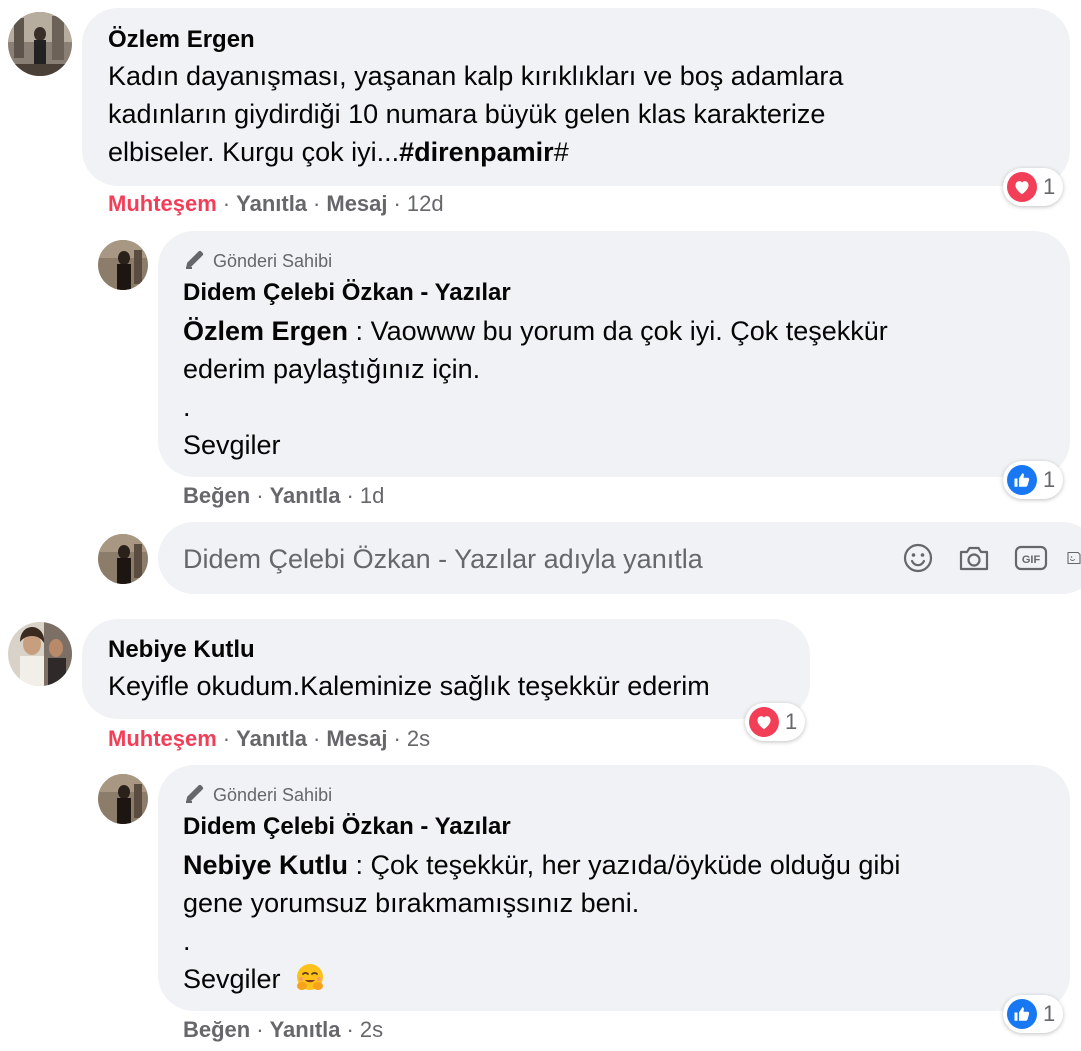 The height and width of the screenshot is (1051, 1081). What do you see at coordinates (974, 558) in the screenshot?
I see `camera-icon` at bounding box center [974, 558].